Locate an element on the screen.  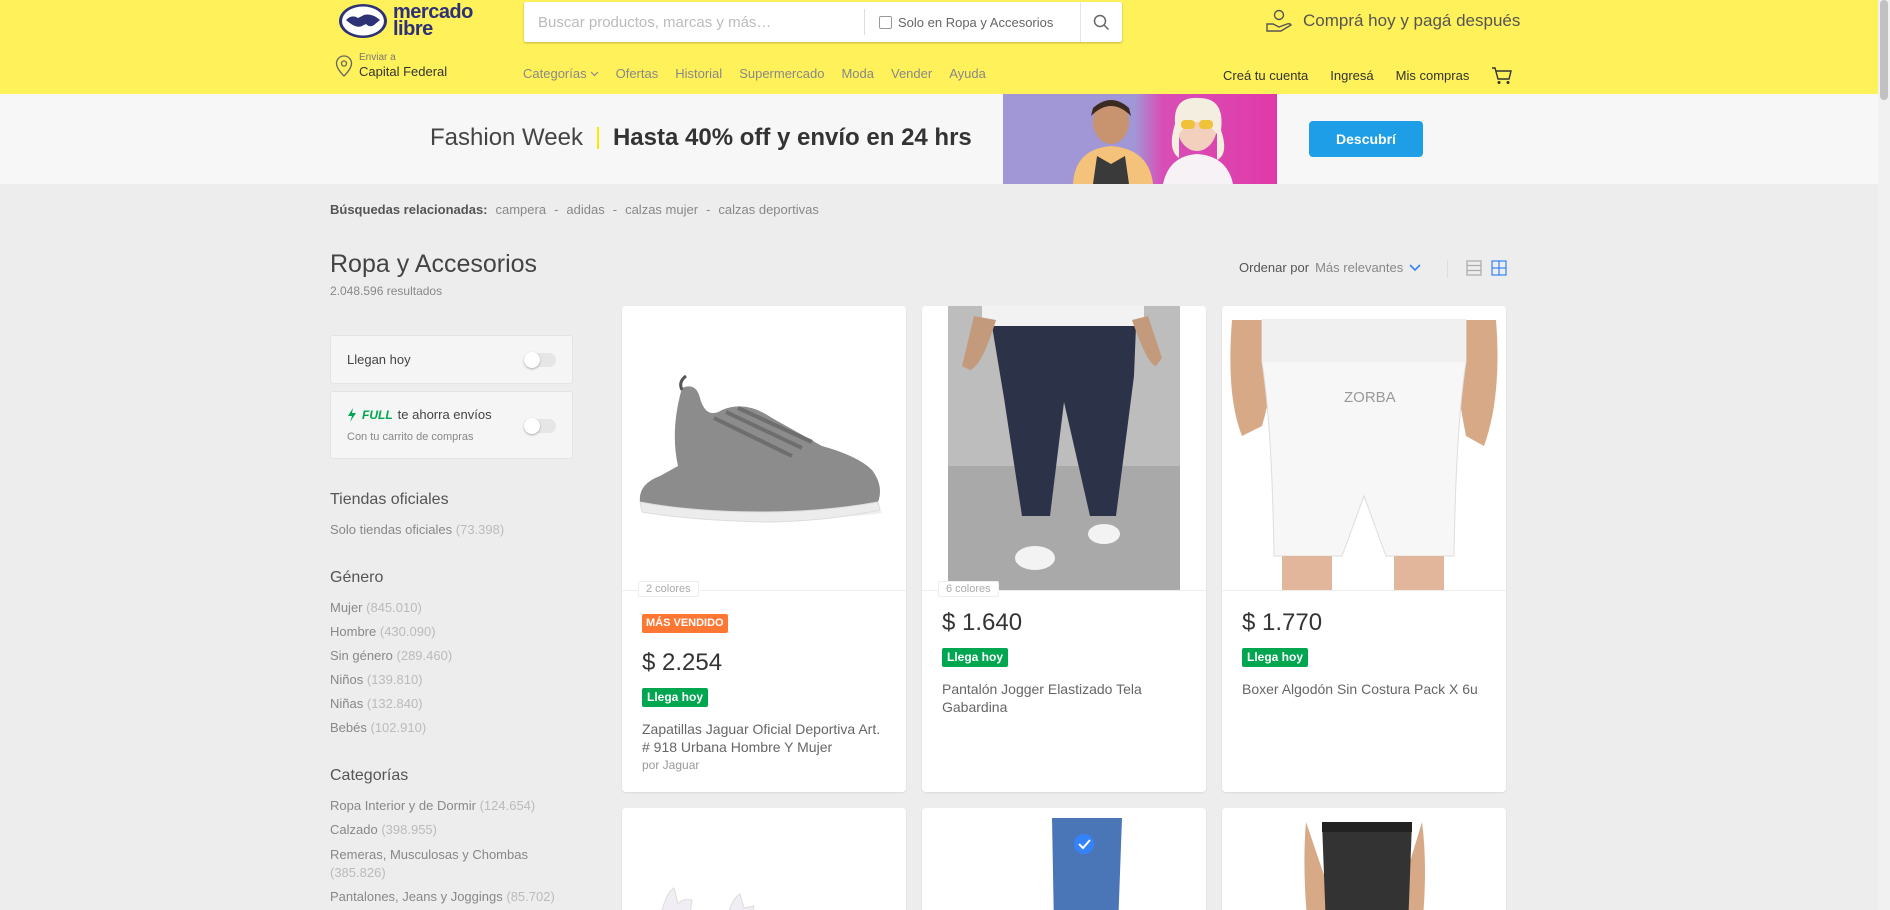
nav-moda: Moda is located at coordinates (857, 73).